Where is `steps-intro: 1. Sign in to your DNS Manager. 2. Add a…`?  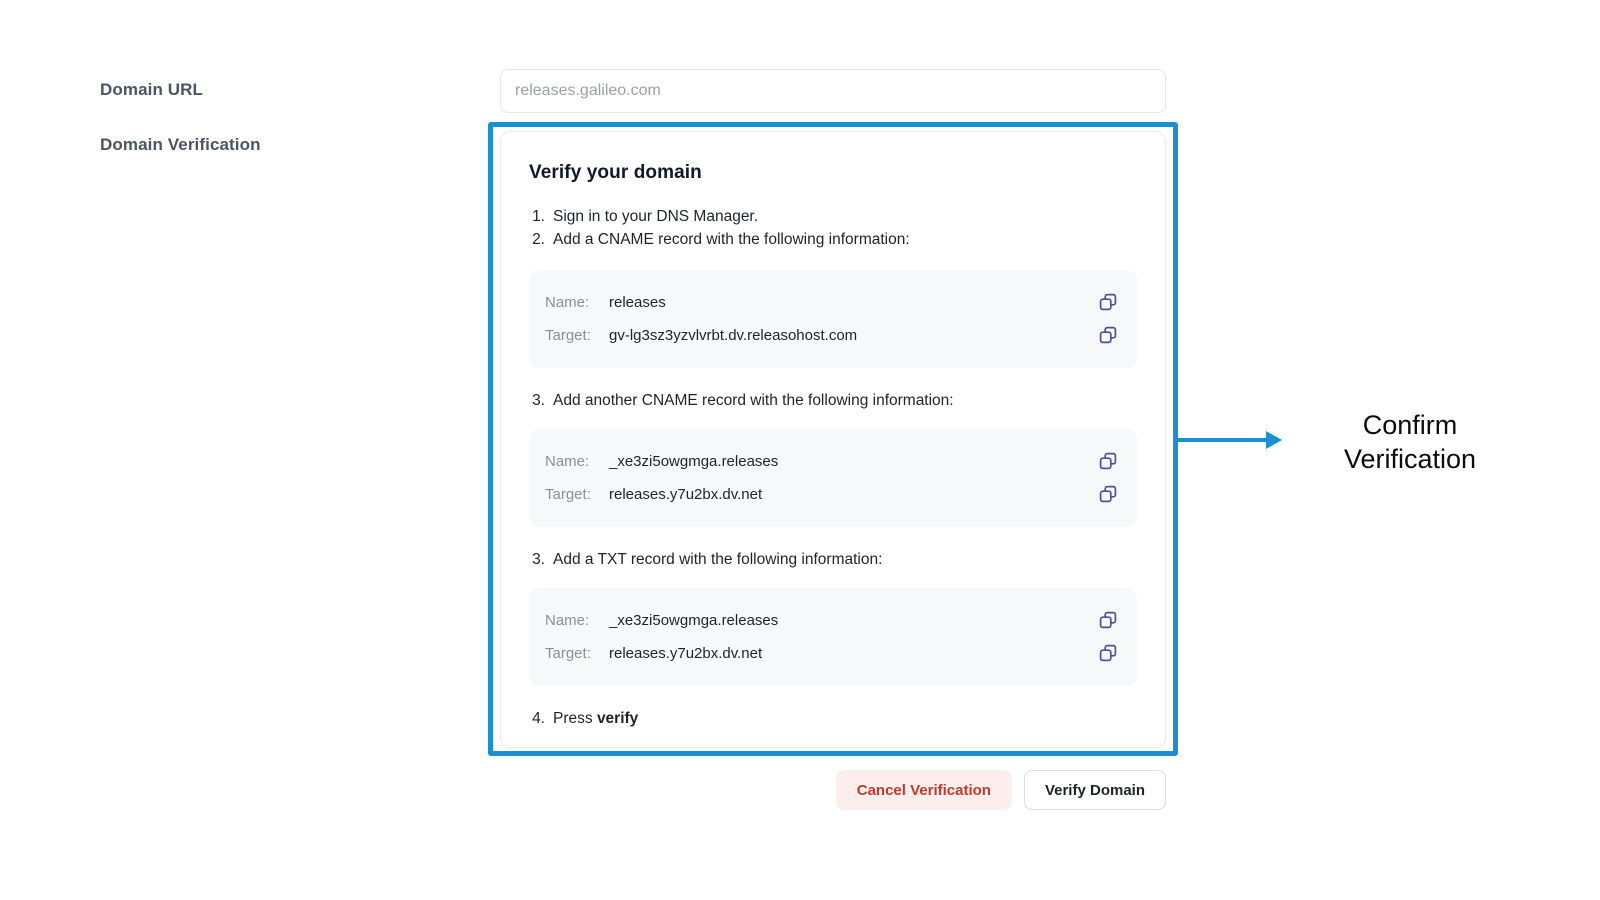
steps-intro: 1. Sign in to your DNS Manager. 2. Add a… is located at coordinates (833, 229).